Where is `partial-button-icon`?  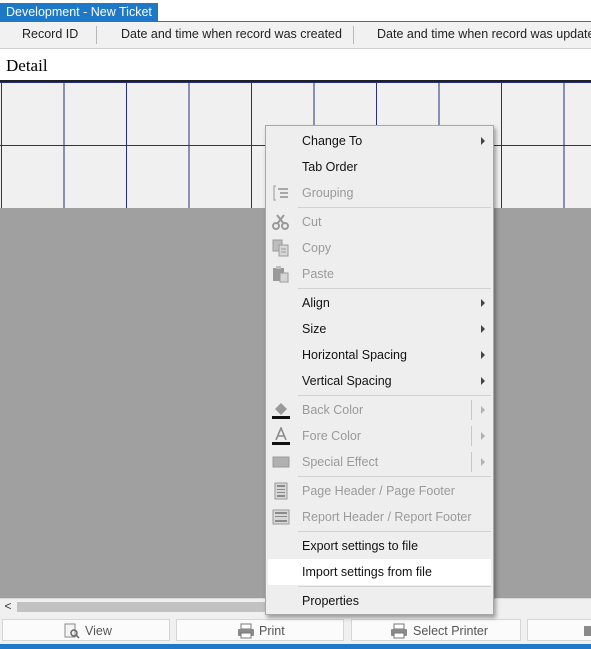 partial-button-icon is located at coordinates (587, 631).